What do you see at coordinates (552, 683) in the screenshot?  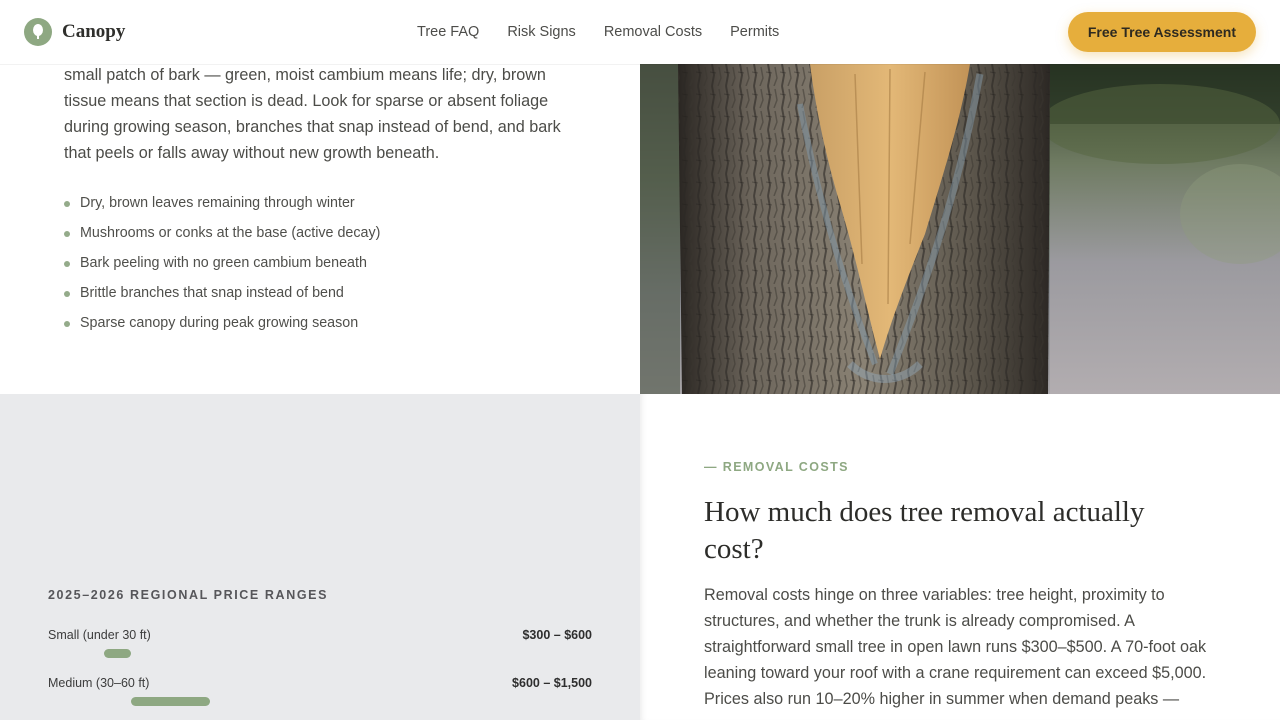 I see `price-row-range: $600 – $1,500` at bounding box center [552, 683].